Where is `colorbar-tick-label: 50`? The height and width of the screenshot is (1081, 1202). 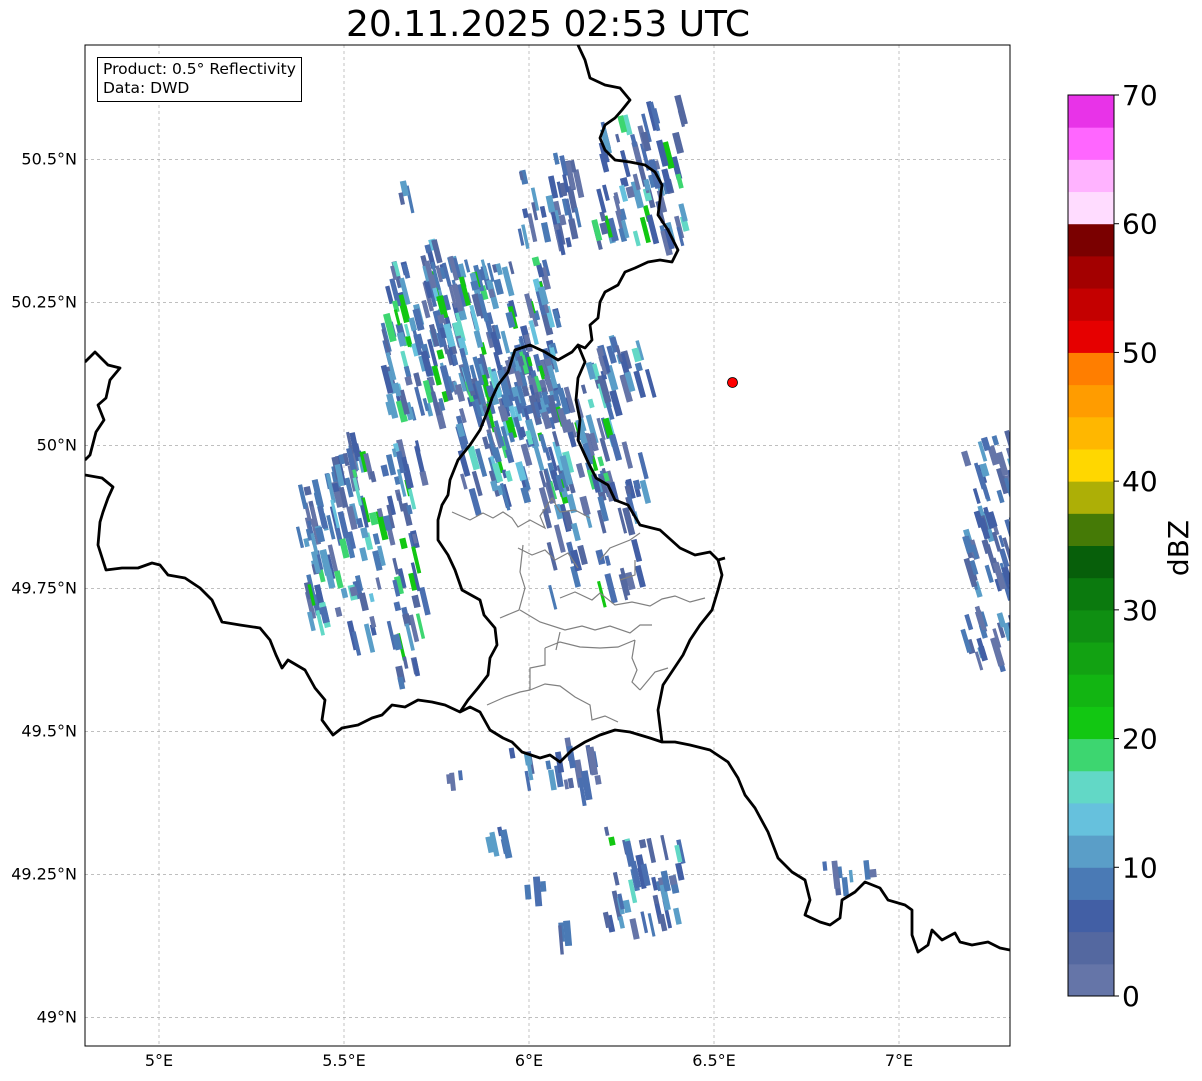 colorbar-tick-label: 50 is located at coordinates (1140, 352).